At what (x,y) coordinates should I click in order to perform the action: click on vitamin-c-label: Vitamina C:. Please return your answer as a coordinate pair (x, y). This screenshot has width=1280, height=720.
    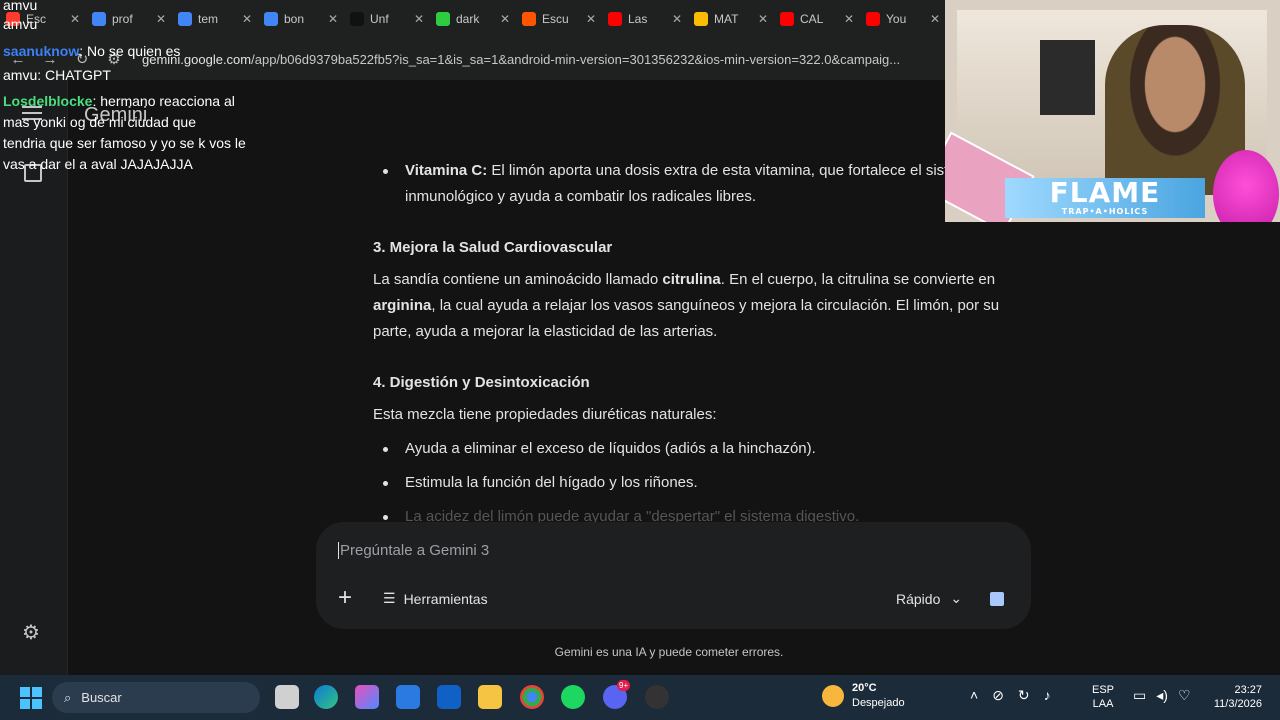
    Looking at the image, I should click on (446, 170).